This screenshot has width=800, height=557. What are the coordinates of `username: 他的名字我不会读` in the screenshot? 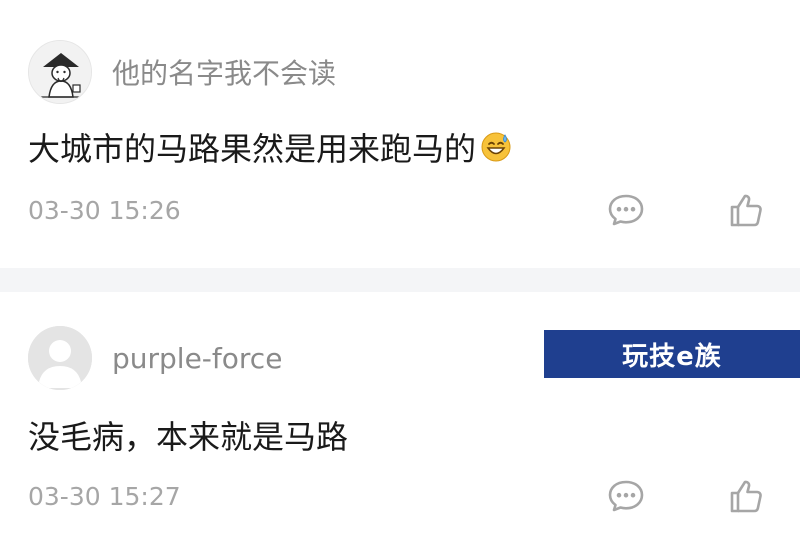 It's located at (224, 72).